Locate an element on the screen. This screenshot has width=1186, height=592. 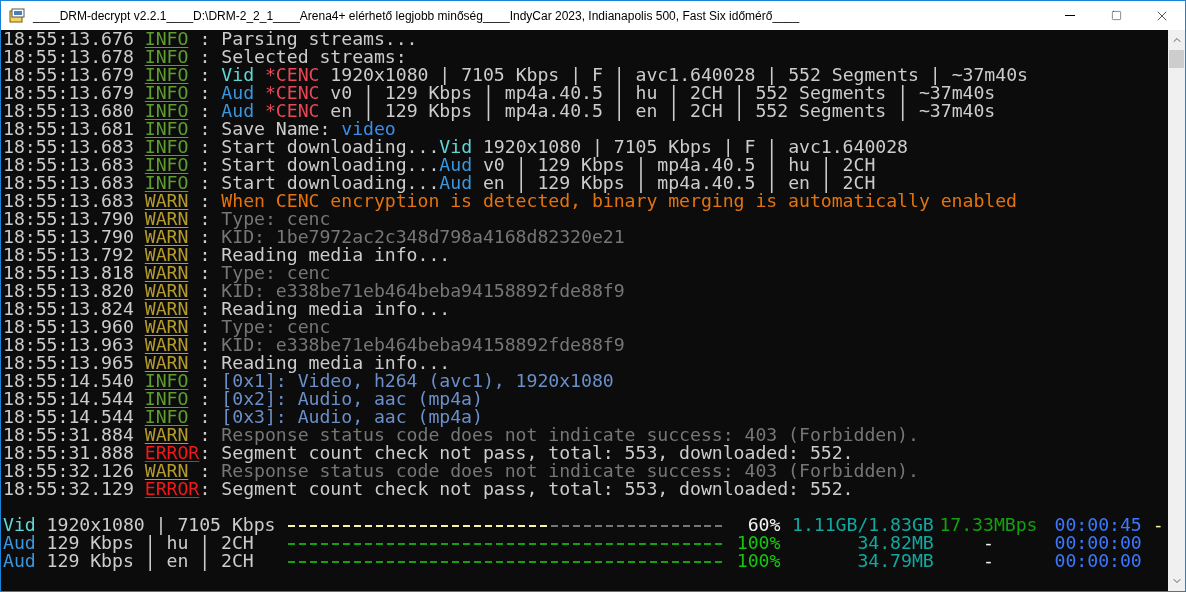
scrollbar is located at coordinates (1176, 310).